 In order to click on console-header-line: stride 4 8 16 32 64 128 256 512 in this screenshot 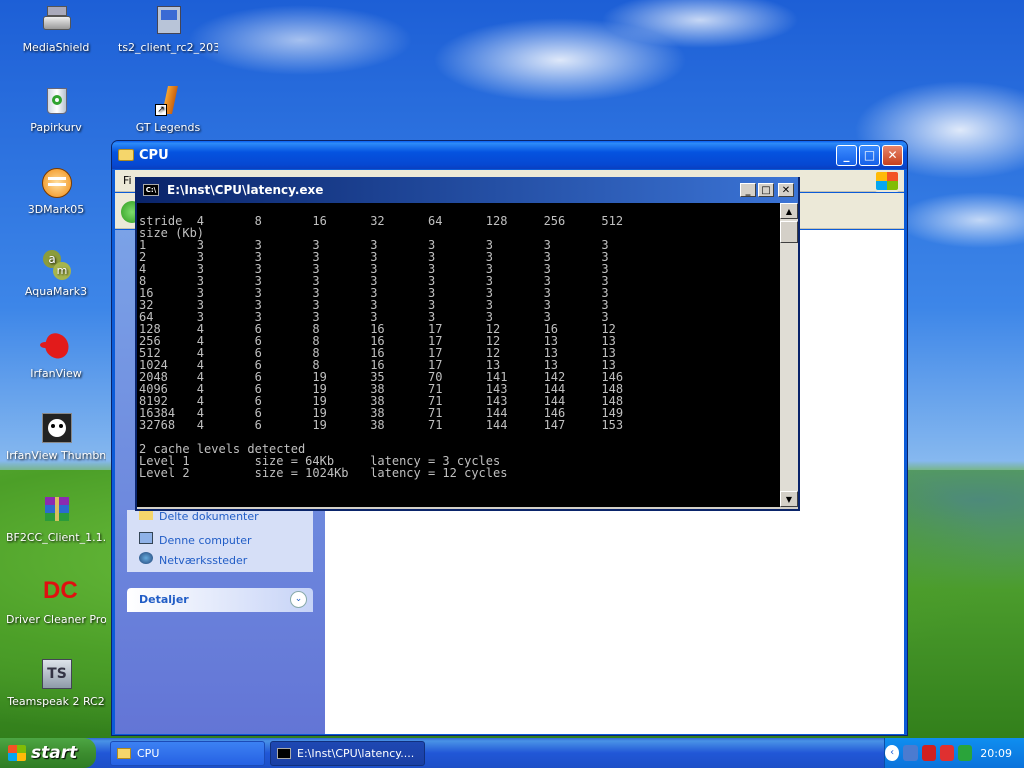, I will do `click(381, 221)`.